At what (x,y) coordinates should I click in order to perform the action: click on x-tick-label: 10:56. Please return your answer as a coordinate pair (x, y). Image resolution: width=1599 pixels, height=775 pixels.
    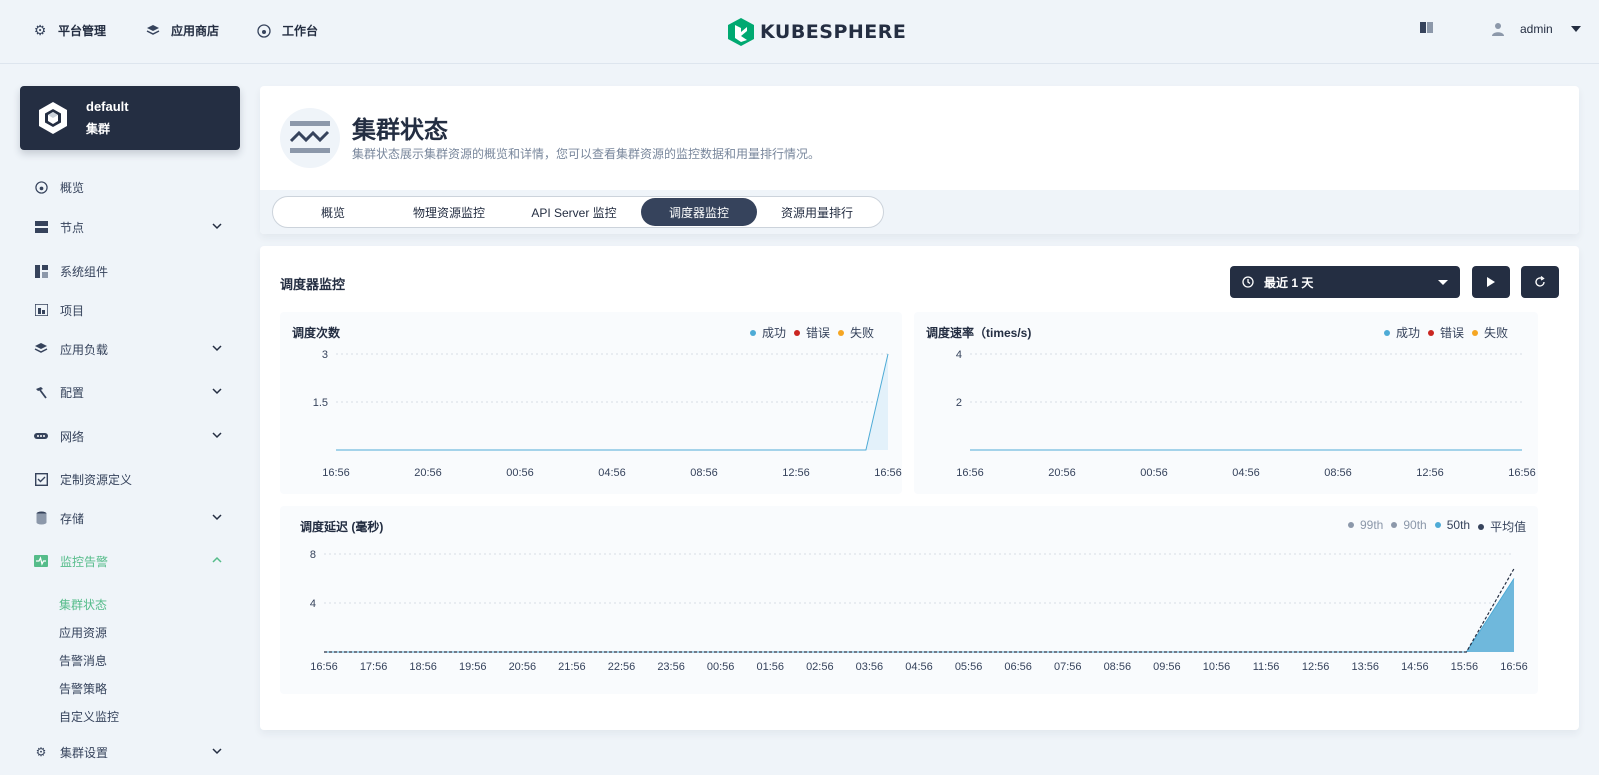
    Looking at the image, I should click on (1217, 667).